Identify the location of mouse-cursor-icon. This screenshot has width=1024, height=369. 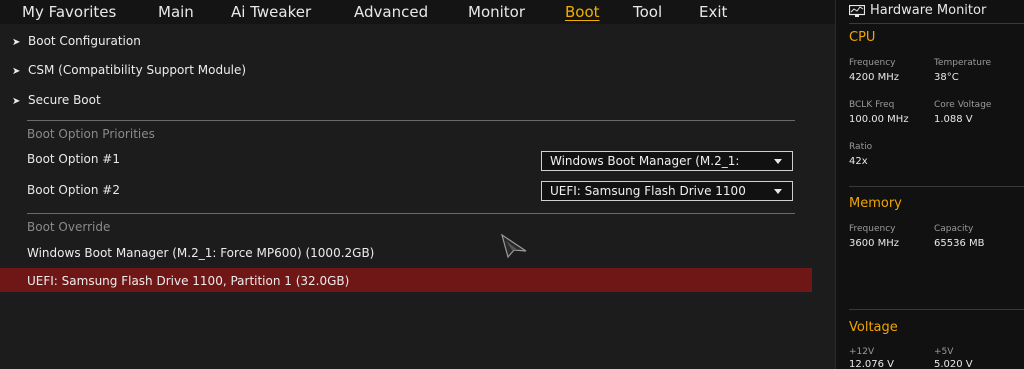
(513, 246).